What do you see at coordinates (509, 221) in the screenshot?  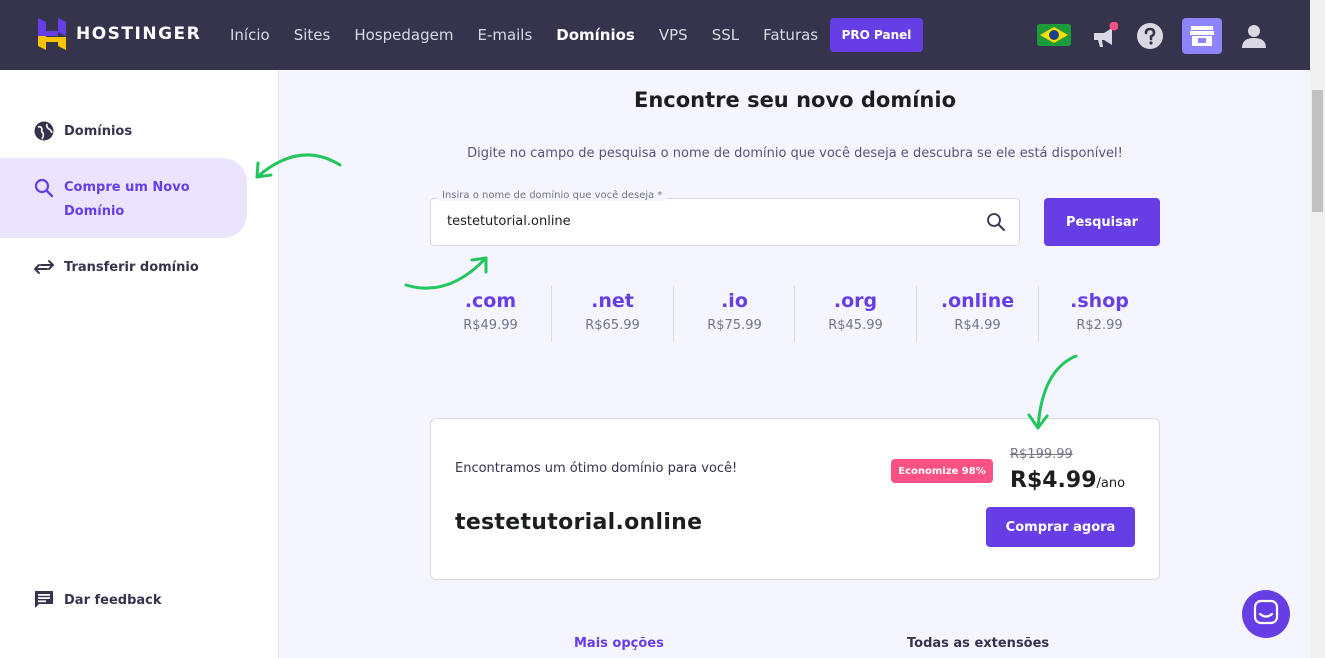 I see `search-input-value: testetutorial.online` at bounding box center [509, 221].